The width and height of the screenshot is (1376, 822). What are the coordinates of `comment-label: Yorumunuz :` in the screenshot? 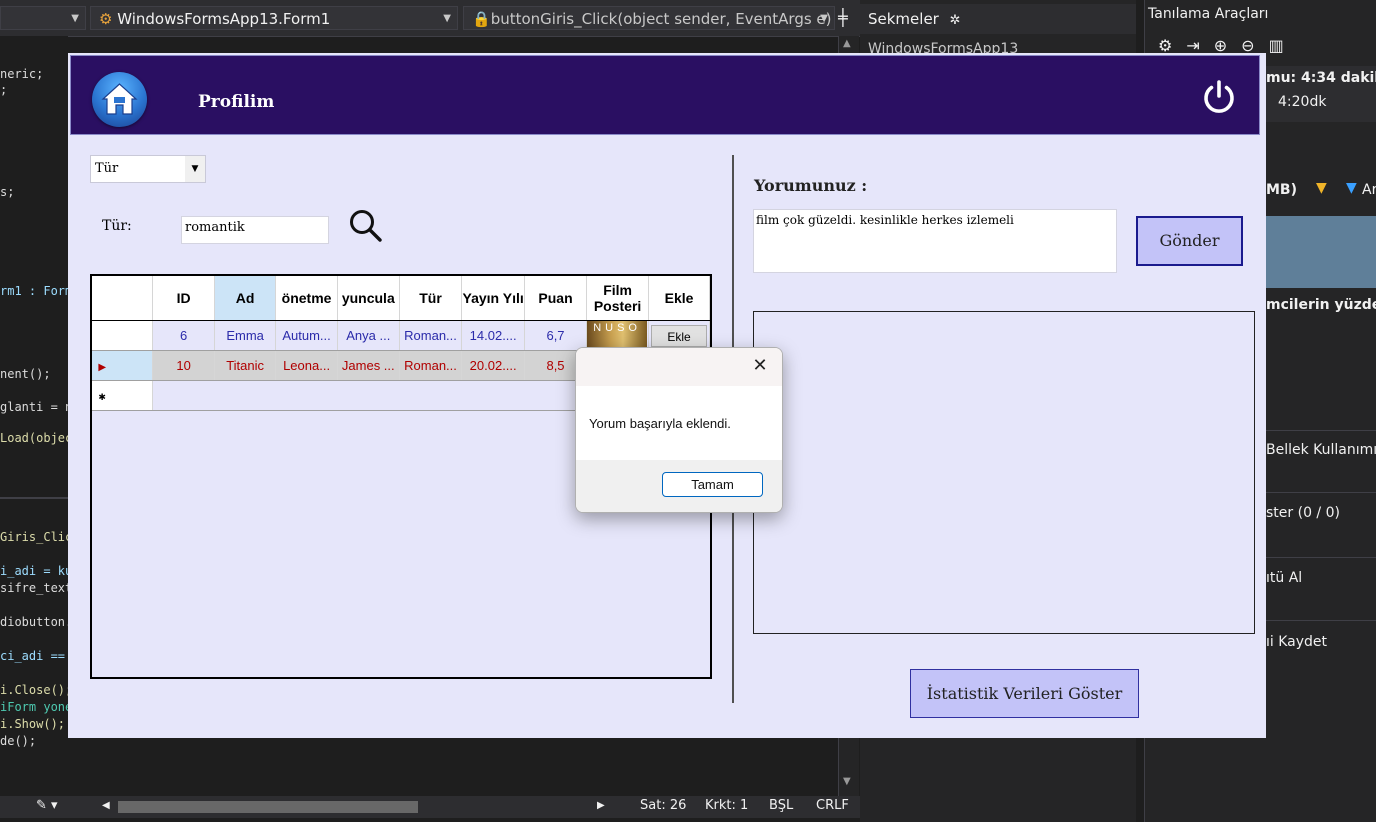 It's located at (811, 185).